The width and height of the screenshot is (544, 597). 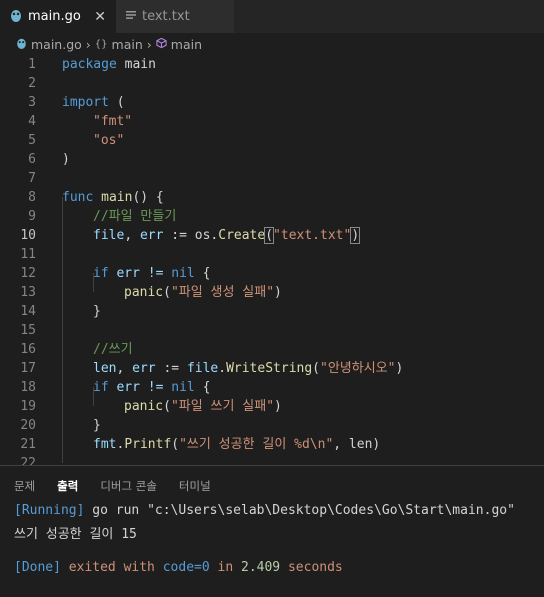 What do you see at coordinates (190, 235) in the screenshot?
I see `code-line-current: 10 file, err := os.Create("text.txt")` at bounding box center [190, 235].